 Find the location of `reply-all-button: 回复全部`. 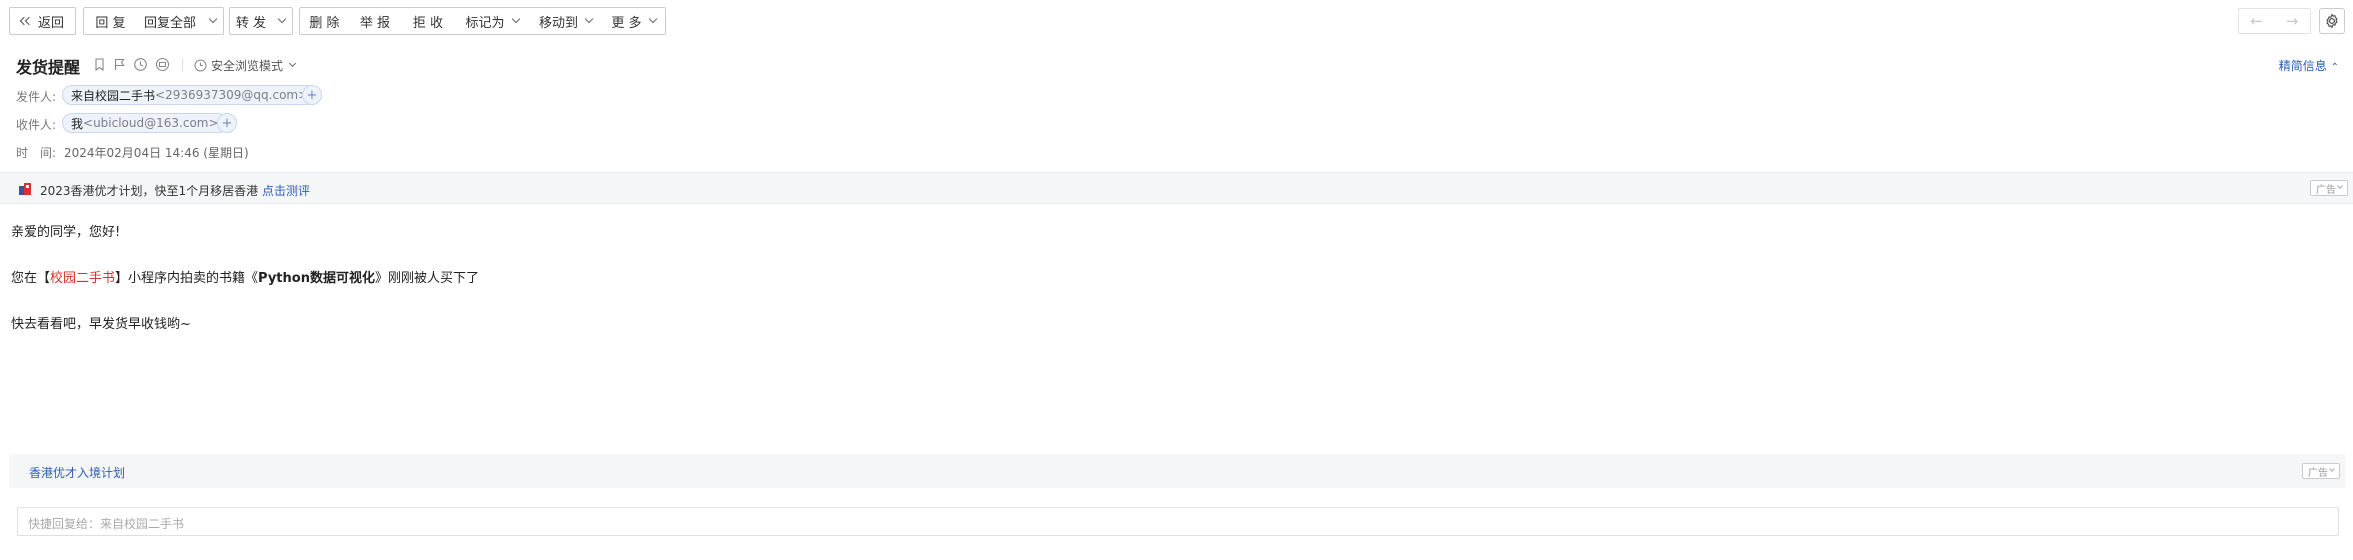

reply-all-button: 回复全部 is located at coordinates (170, 21).